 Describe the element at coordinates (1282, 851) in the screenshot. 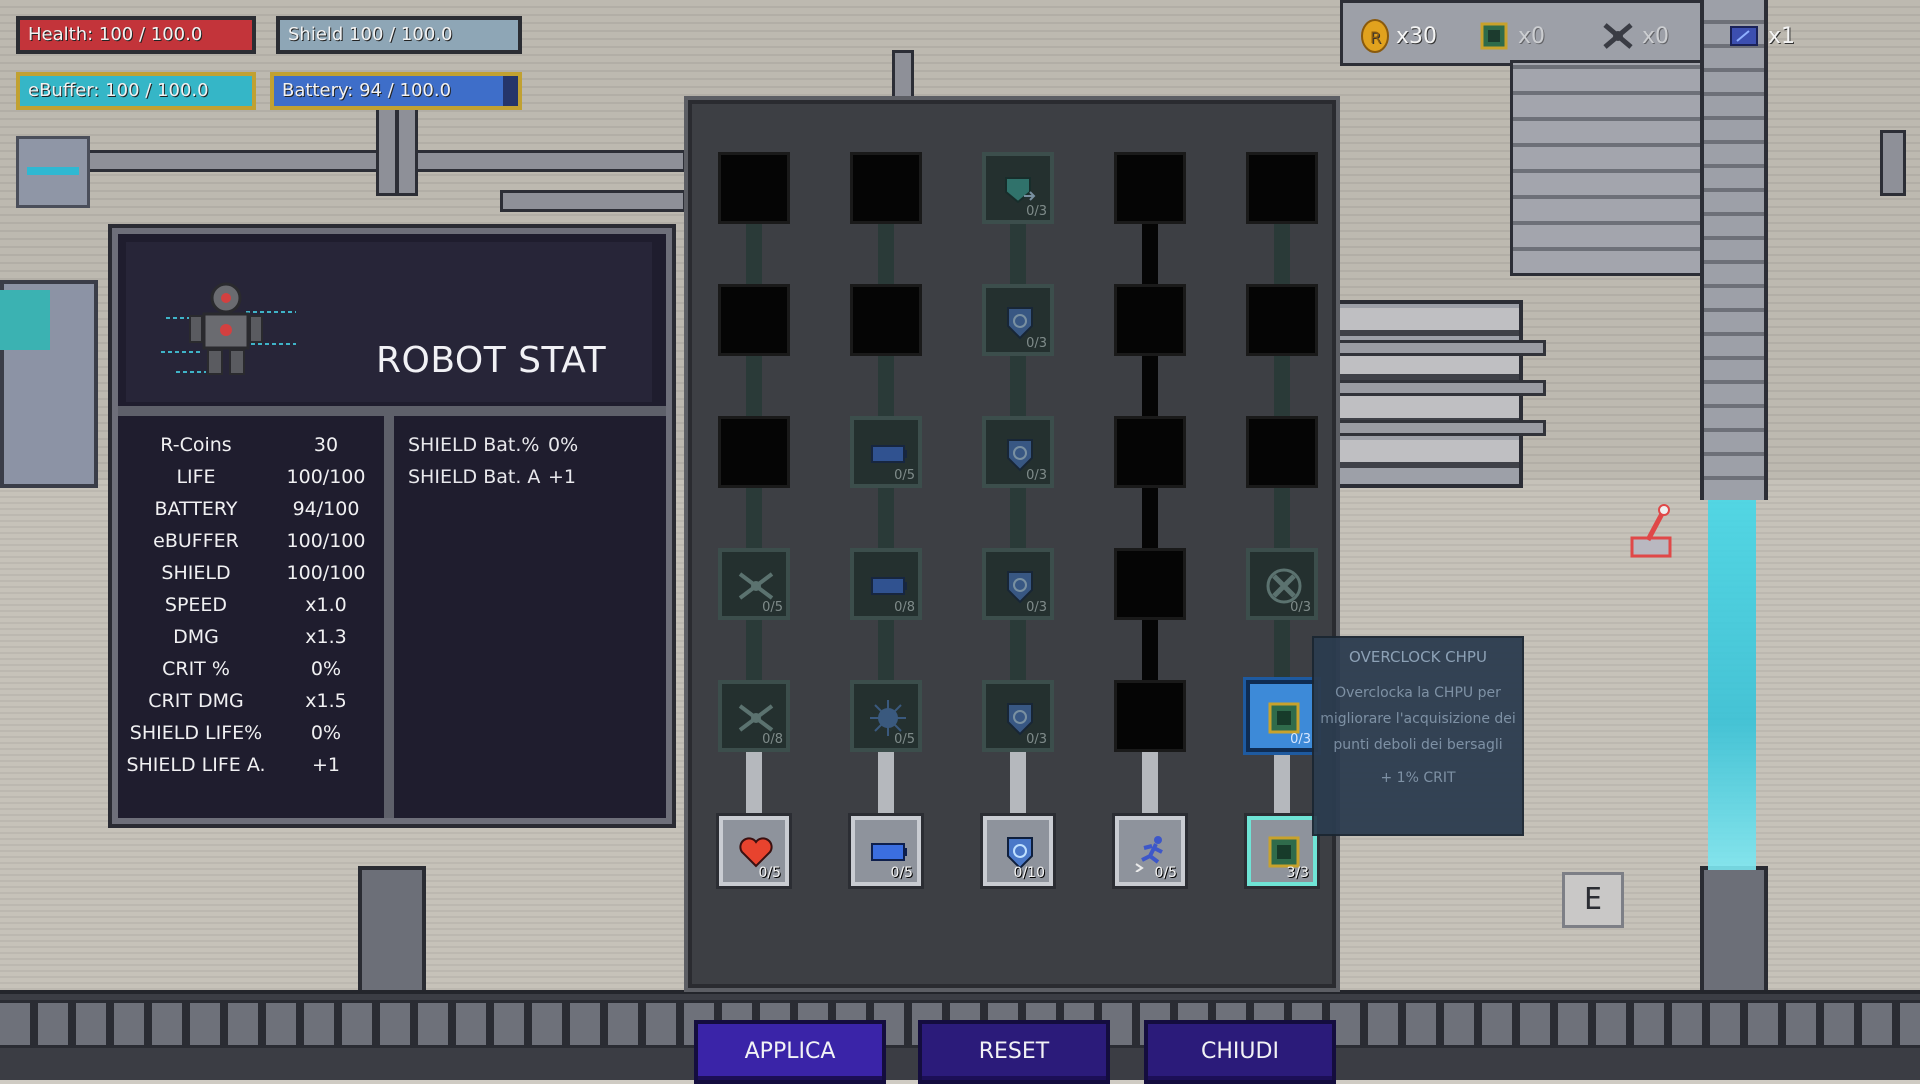

I see `skill-base-node: 3/3` at that location.